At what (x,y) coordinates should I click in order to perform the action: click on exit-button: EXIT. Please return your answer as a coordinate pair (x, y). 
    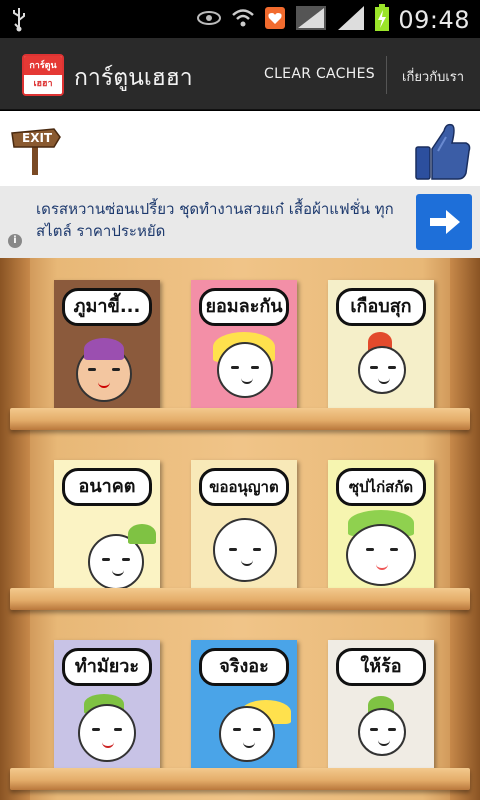
    Looking at the image, I should click on (36, 150).